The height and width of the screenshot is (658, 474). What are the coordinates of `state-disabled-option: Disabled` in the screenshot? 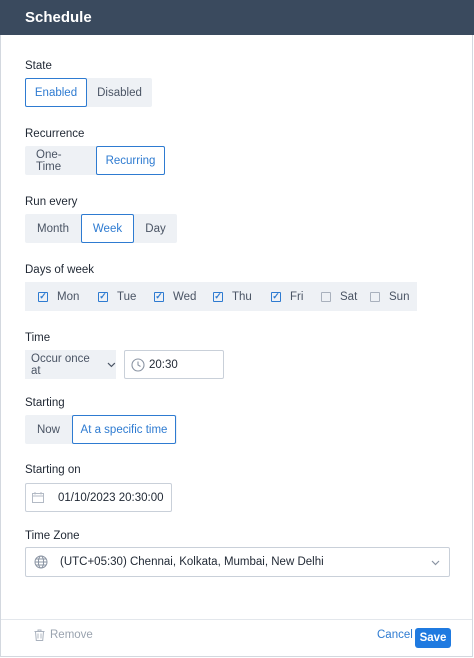 It's located at (119, 92).